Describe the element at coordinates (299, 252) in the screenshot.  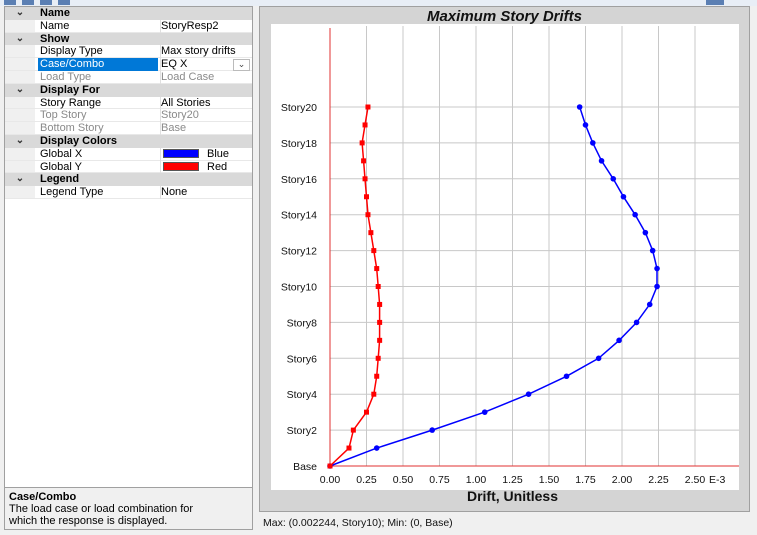
I see `y-tick-label: Story12` at that location.